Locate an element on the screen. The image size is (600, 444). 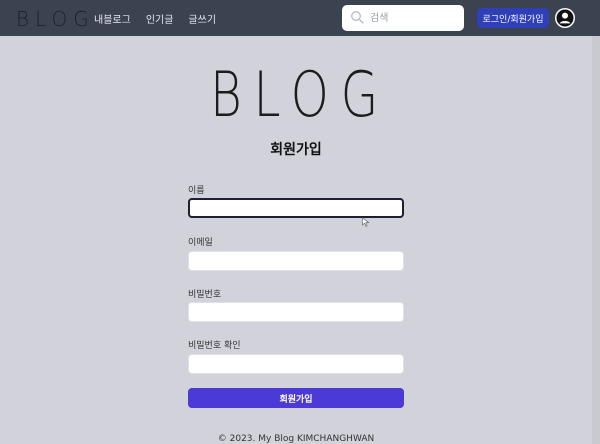
password-confirm-field is located at coordinates (296, 364).